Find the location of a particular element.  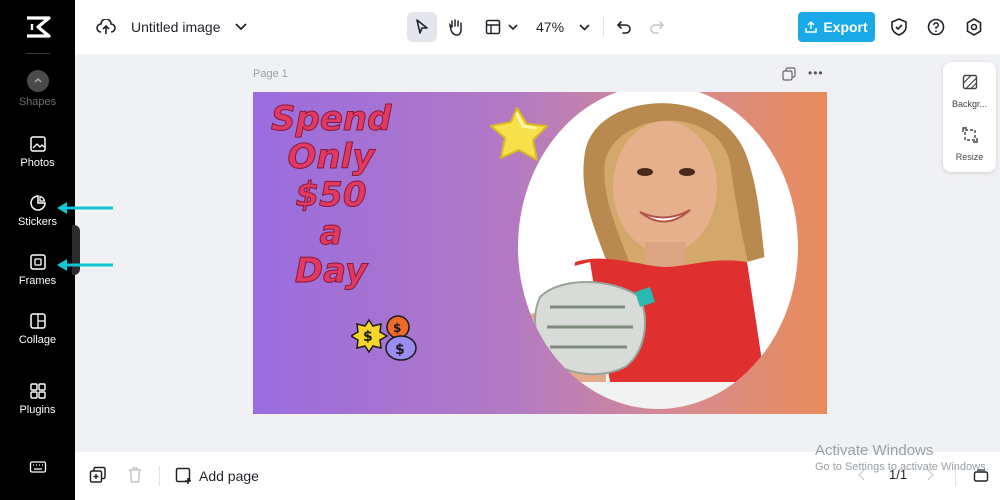

page-label: Page 1 is located at coordinates (270, 74).